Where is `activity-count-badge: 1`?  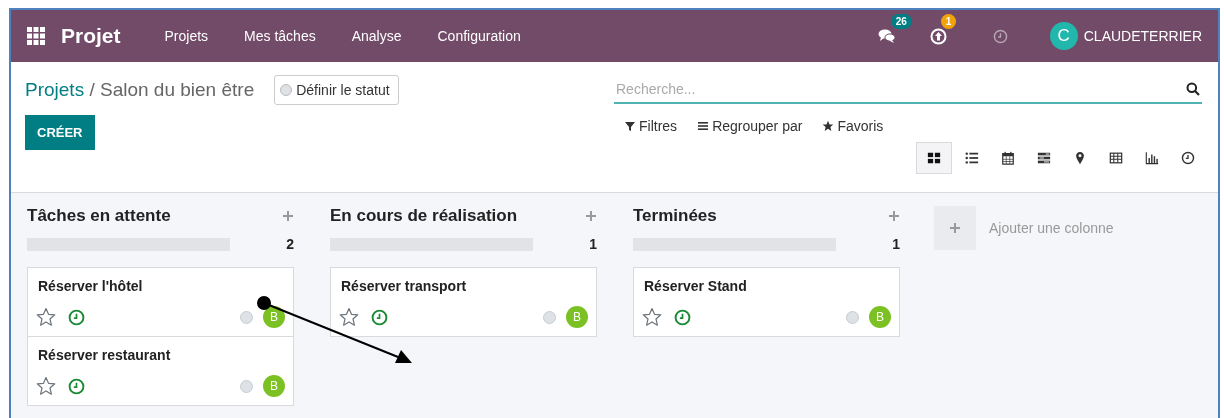
activity-count-badge: 1 is located at coordinates (948, 21).